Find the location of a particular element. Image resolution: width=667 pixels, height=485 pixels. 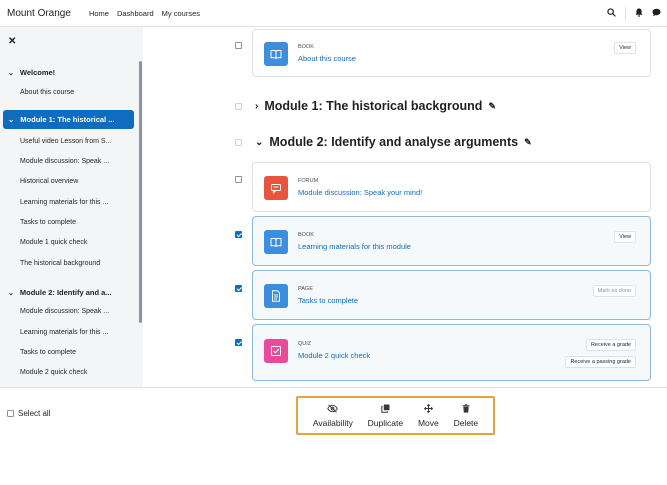

action-label: Move is located at coordinates (428, 422).